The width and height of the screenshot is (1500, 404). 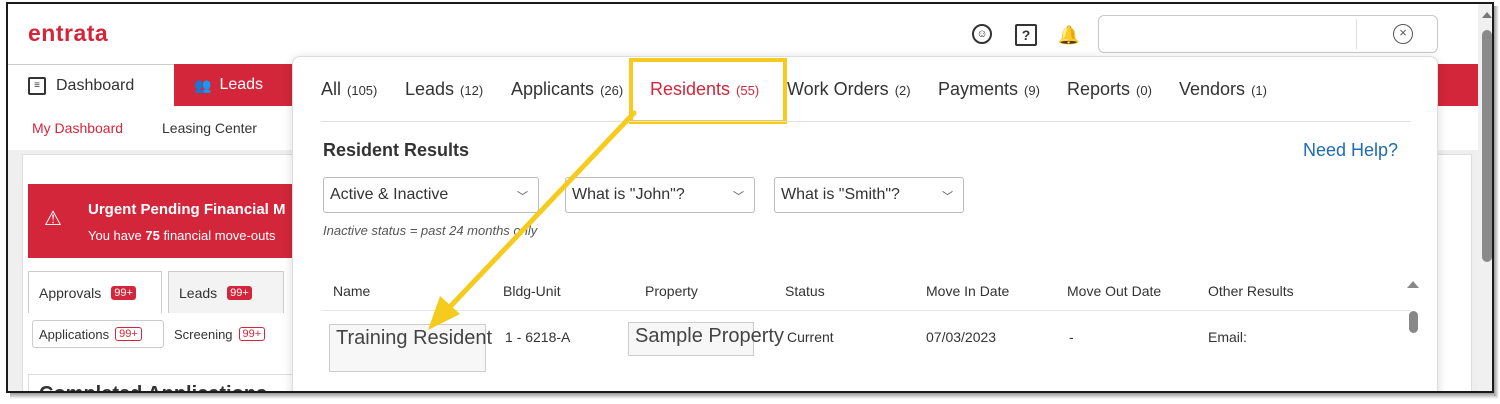 I want to click on column-header-move-in-date: Move In Date, so click(x=967, y=291).